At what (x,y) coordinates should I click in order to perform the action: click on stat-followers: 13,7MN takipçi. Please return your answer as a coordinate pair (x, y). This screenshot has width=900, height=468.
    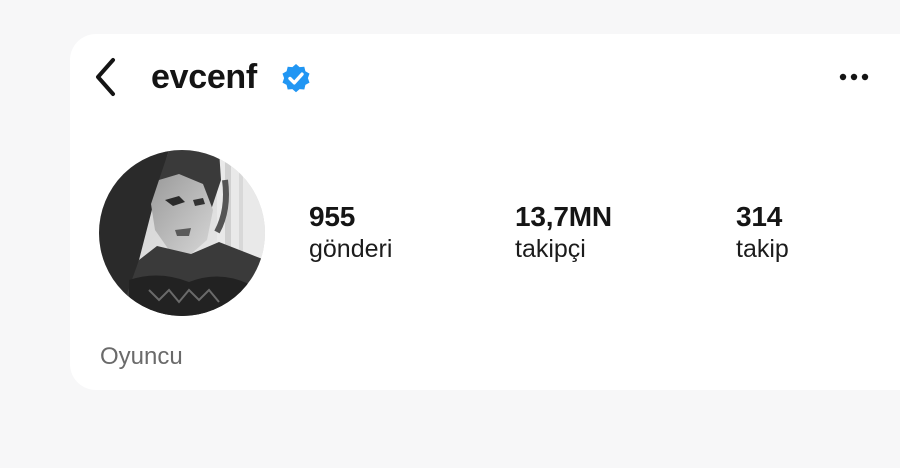
    Looking at the image, I should click on (563, 232).